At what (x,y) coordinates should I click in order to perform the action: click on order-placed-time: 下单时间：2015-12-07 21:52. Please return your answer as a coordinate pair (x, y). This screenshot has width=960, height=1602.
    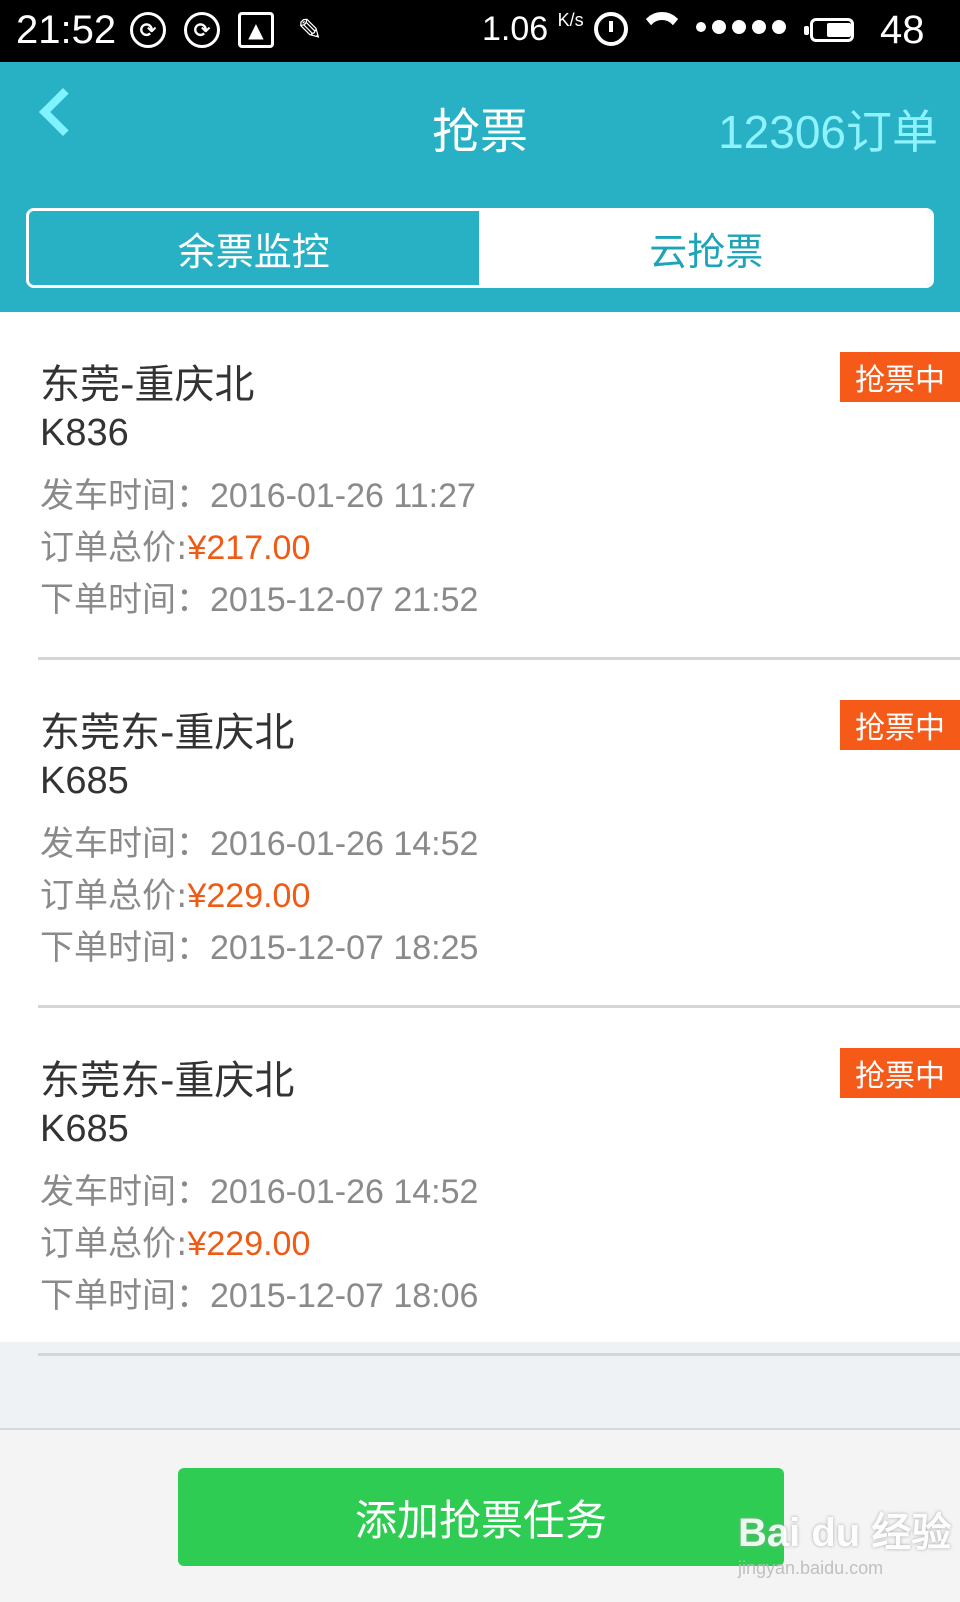
    Looking at the image, I should click on (259, 596).